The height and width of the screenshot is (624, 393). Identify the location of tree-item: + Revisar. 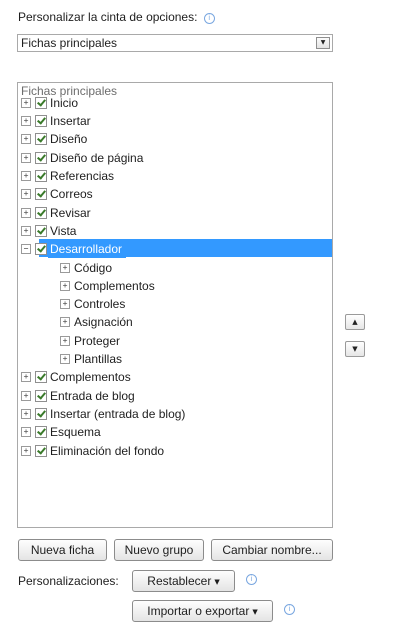
(175, 212).